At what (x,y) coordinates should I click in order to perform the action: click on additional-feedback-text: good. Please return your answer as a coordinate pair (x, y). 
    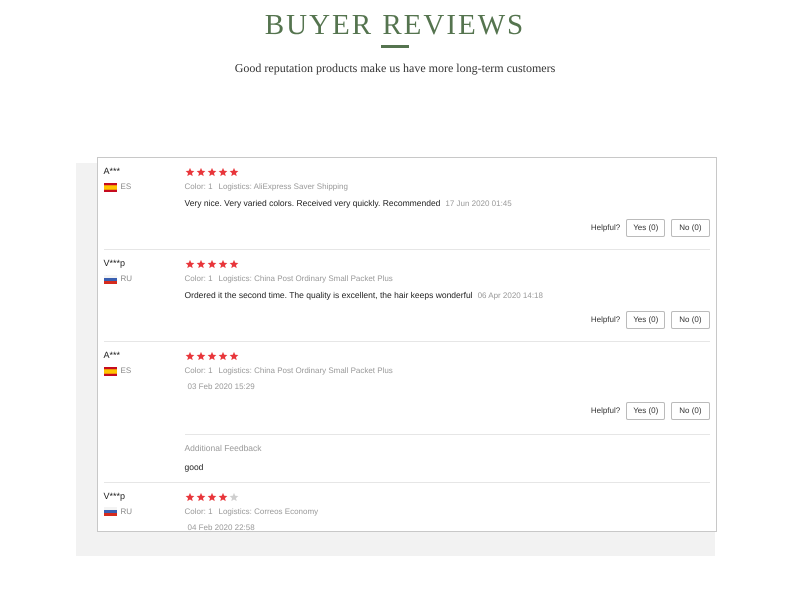
    Looking at the image, I should click on (194, 467).